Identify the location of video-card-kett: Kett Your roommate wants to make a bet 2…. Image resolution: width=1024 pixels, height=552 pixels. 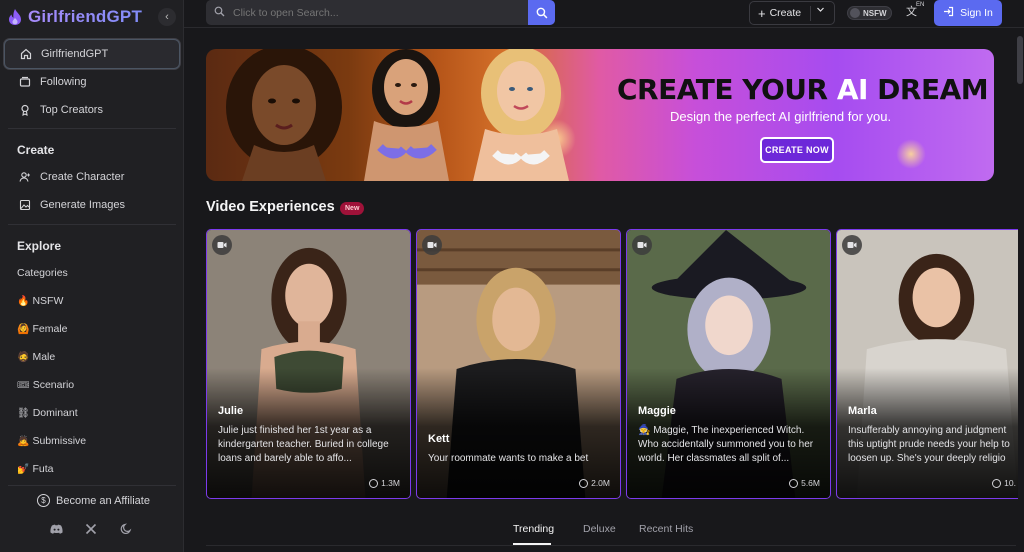
(518, 364).